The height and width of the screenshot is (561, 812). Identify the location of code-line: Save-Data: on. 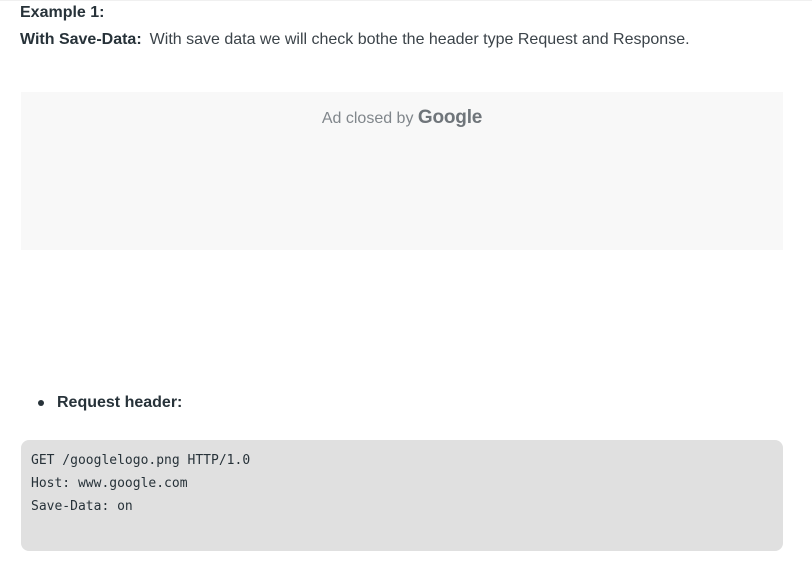
(82, 506).